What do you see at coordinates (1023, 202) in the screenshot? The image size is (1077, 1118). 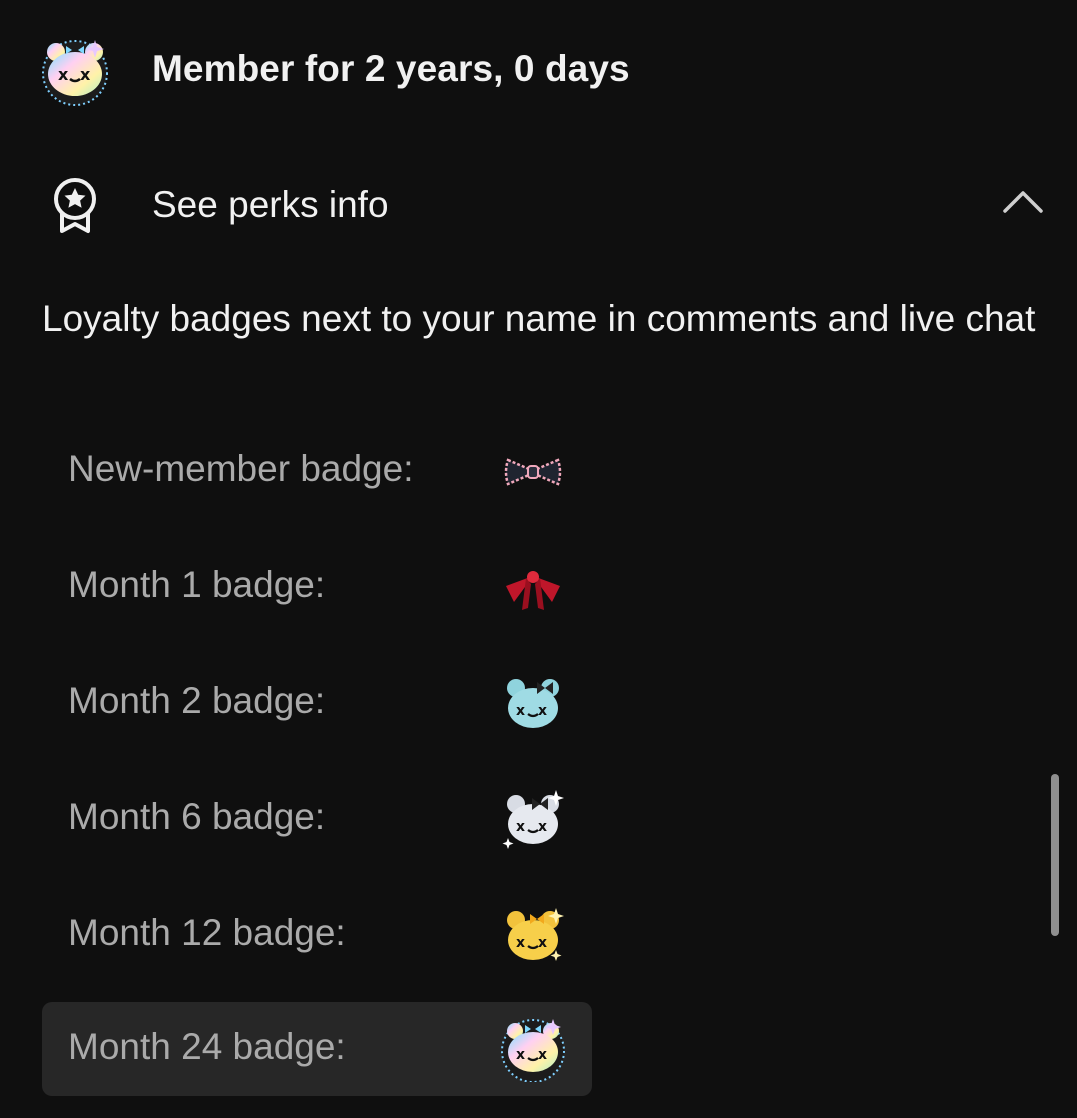 I see `chevron-up-icon` at bounding box center [1023, 202].